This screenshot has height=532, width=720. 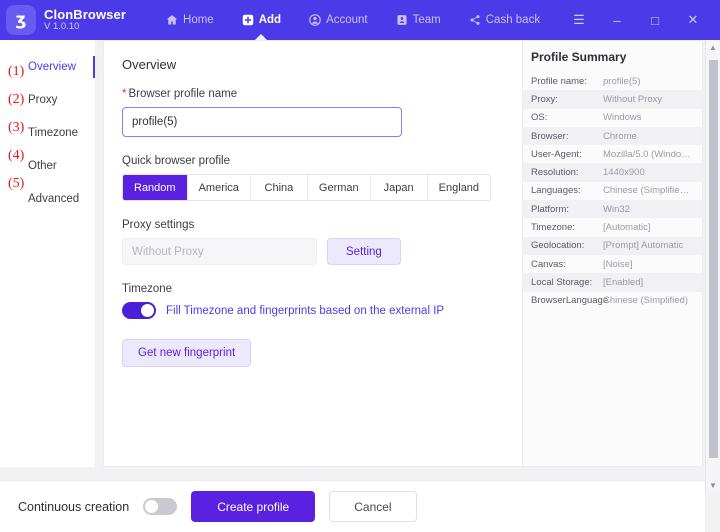 What do you see at coordinates (313, 94) in the screenshot?
I see `profile-name-label: * Browser profile name` at bounding box center [313, 94].